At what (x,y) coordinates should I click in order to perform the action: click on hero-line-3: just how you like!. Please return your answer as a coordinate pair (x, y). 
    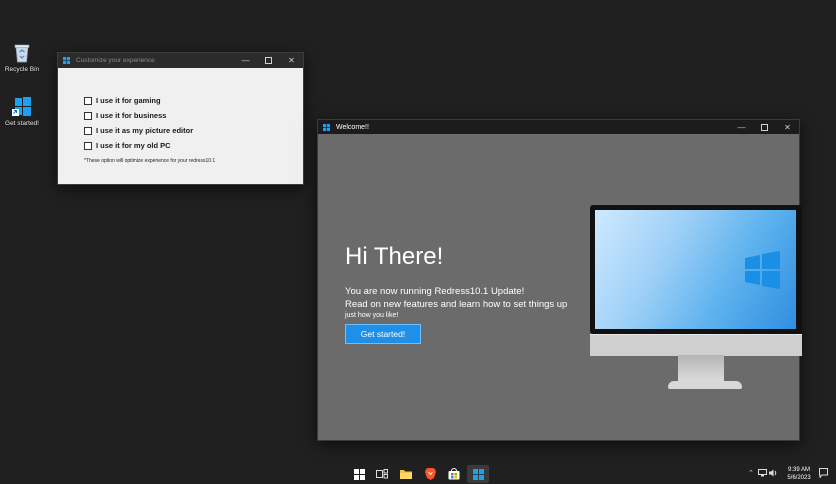
    Looking at the image, I should click on (372, 315).